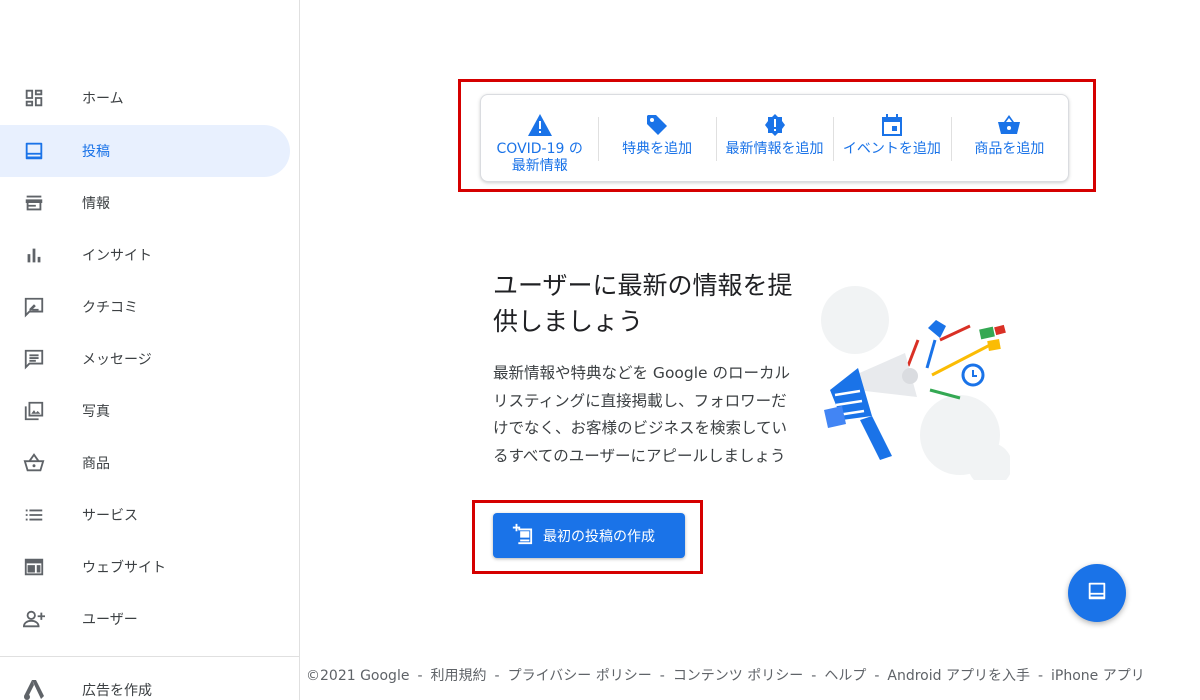 The width and height of the screenshot is (1200, 700). What do you see at coordinates (110, 308) in the screenshot?
I see `sidebar-item-label: クチコミ` at bounding box center [110, 308].